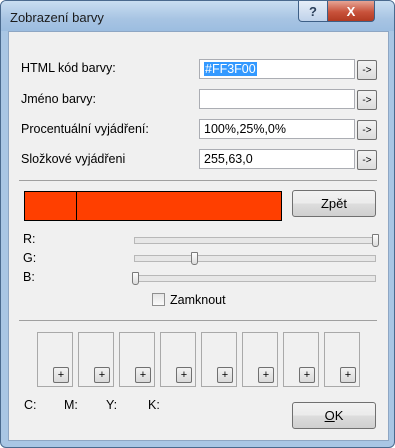 The width and height of the screenshot is (395, 448). What do you see at coordinates (367, 100) in the screenshot?
I see `color-name-apply-button: ->` at bounding box center [367, 100].